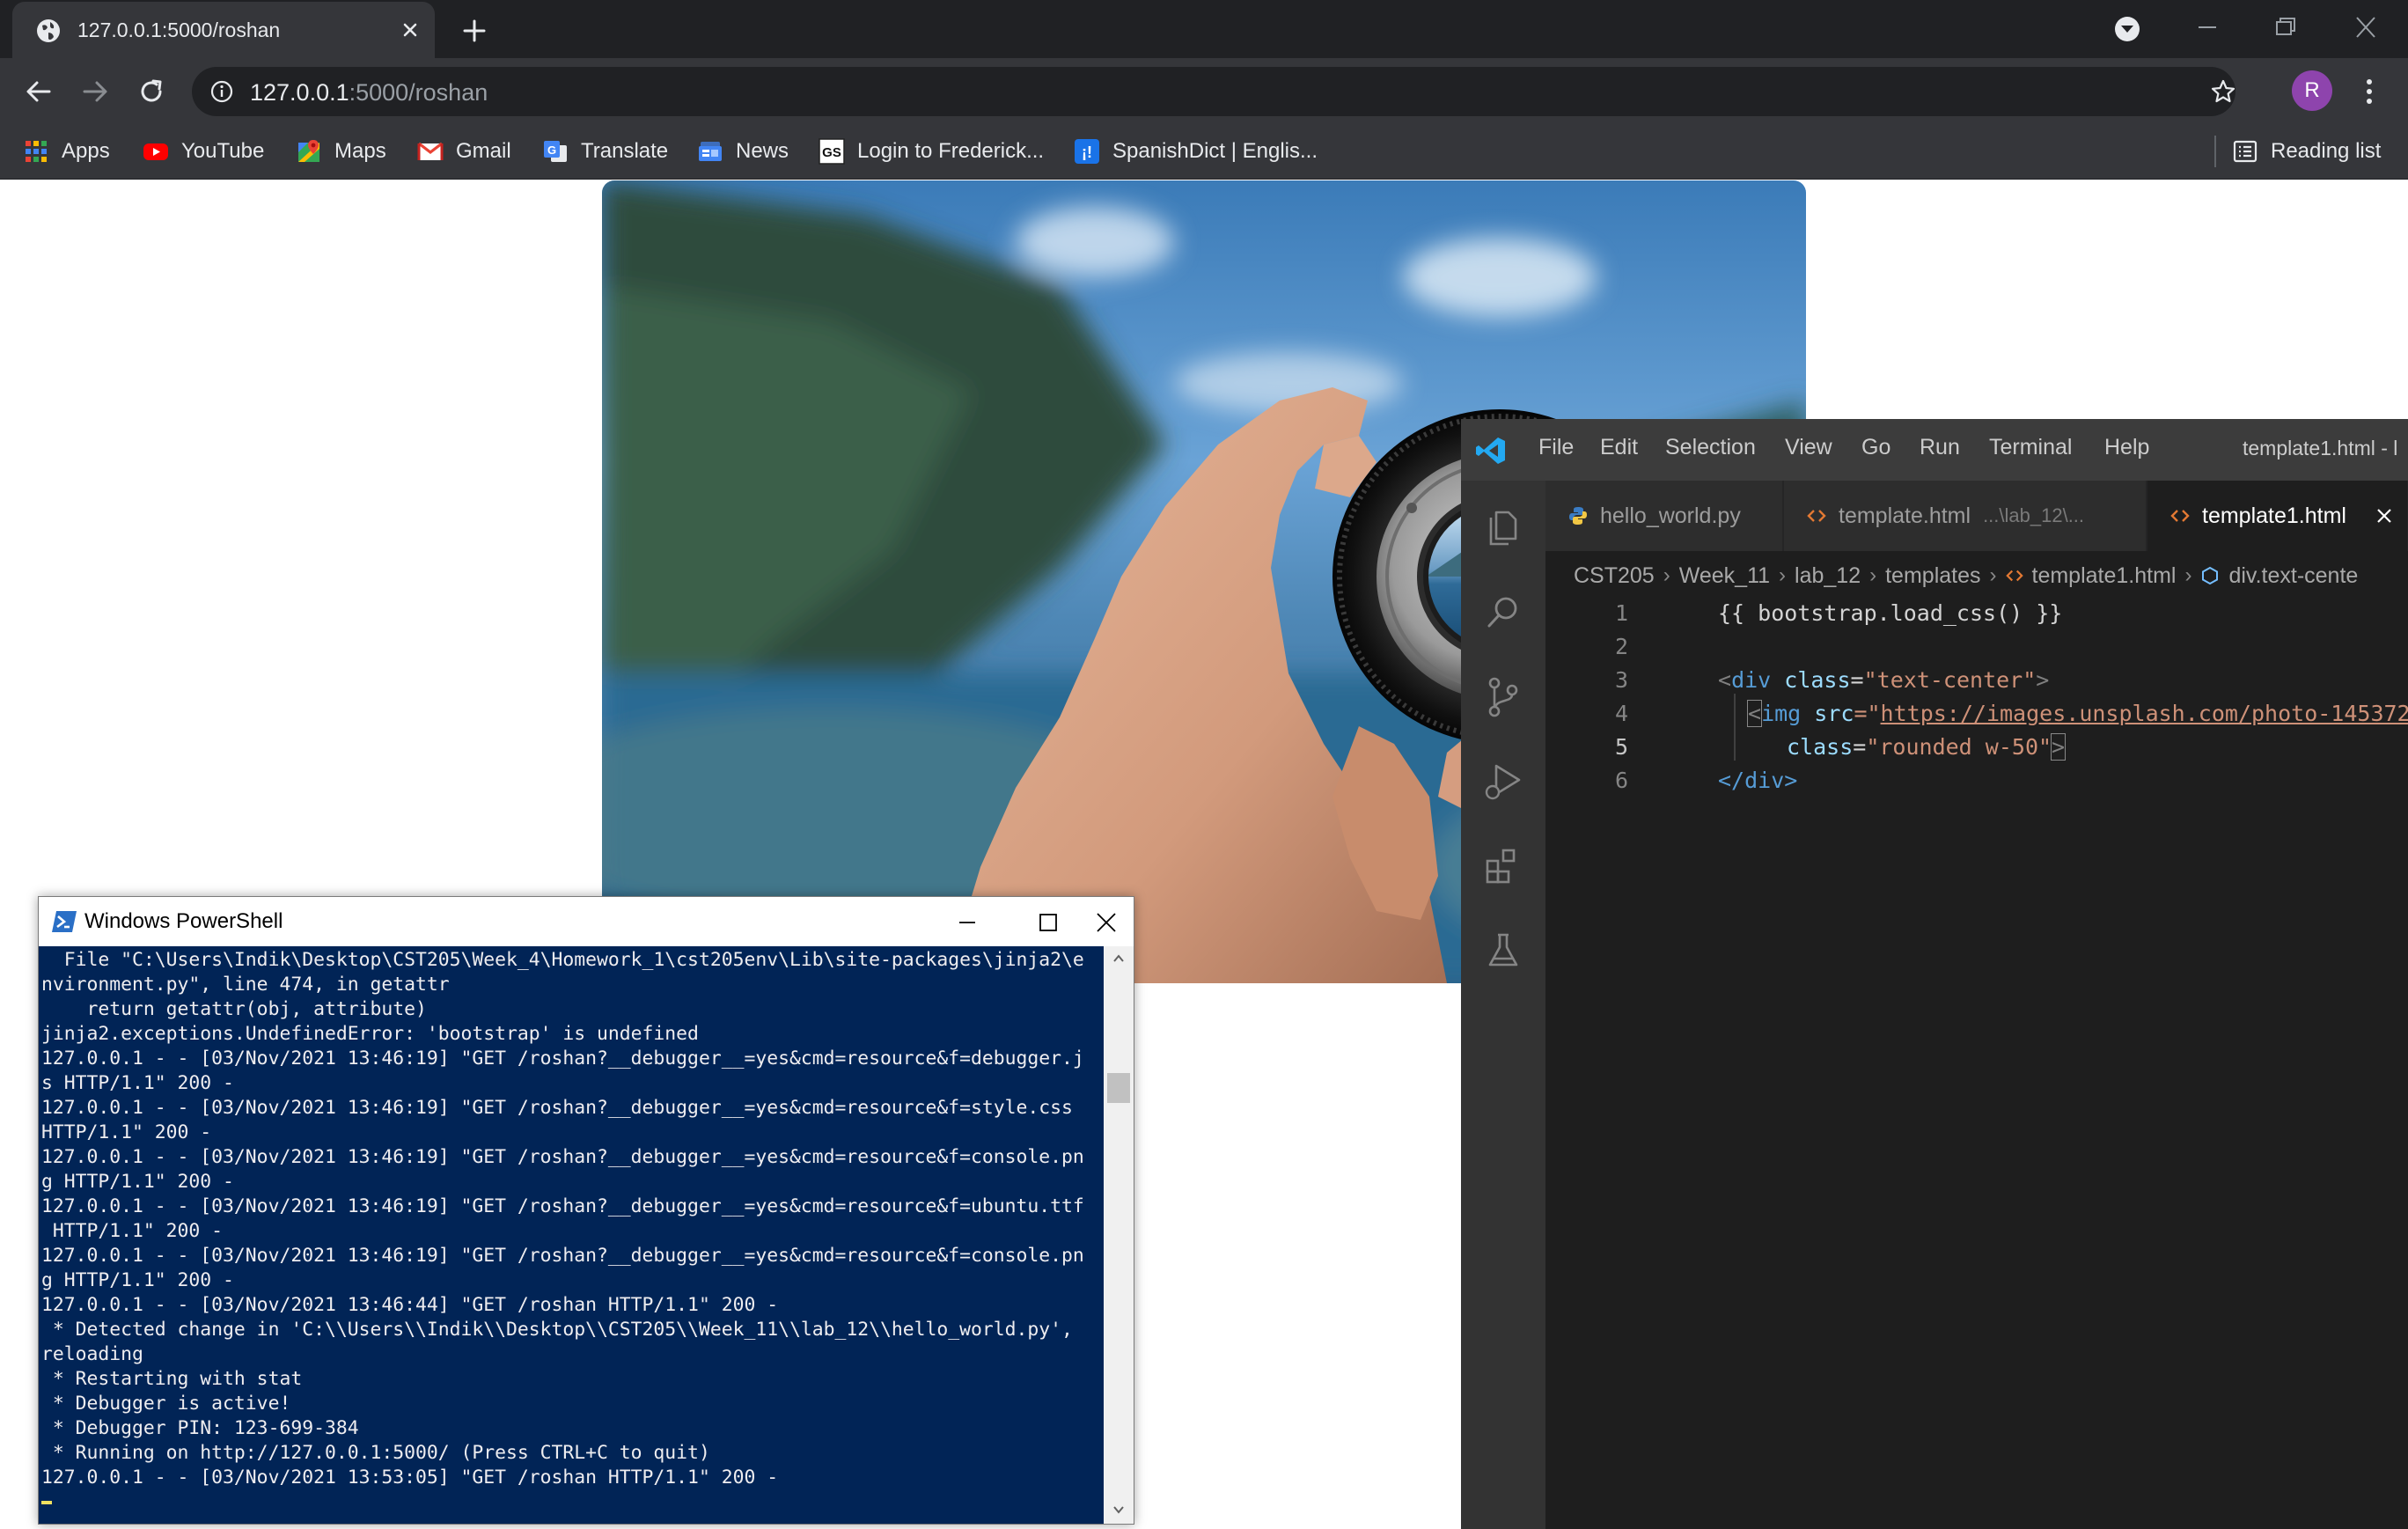 The height and width of the screenshot is (1529, 2408). What do you see at coordinates (2188, 575) in the screenshot?
I see `breadcrumb-chevron-icon: ›` at bounding box center [2188, 575].